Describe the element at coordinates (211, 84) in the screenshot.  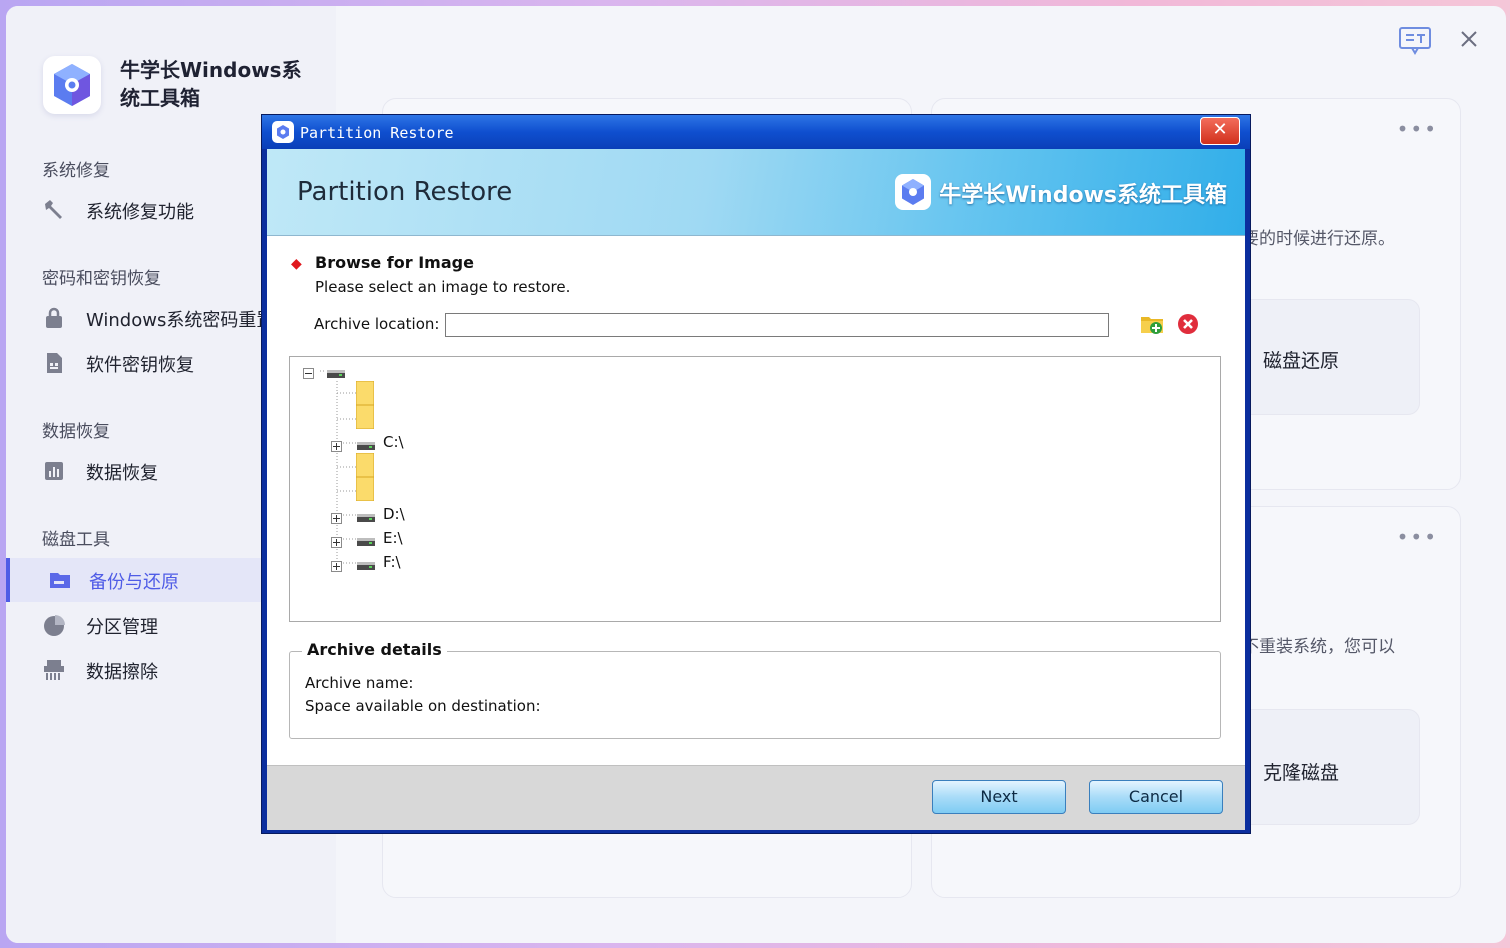
I see `app-title: 牛学长Windows系统工具箱` at that location.